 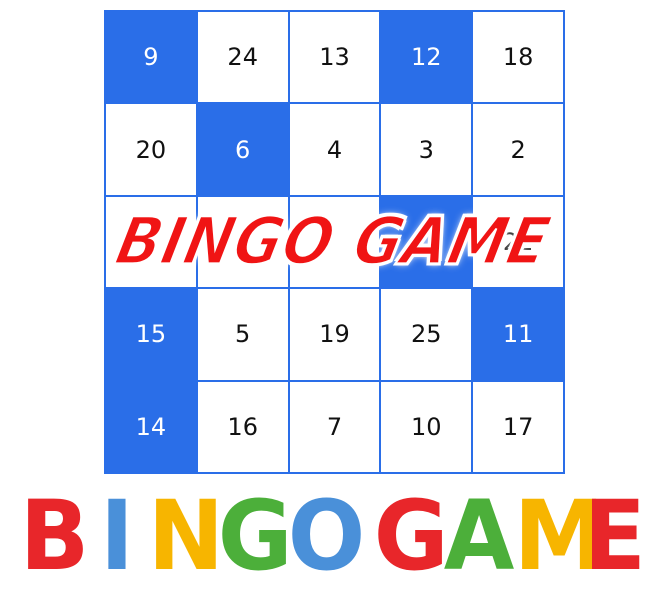 What do you see at coordinates (151, 242) in the screenshot?
I see `bingo-cell: 8` at bounding box center [151, 242].